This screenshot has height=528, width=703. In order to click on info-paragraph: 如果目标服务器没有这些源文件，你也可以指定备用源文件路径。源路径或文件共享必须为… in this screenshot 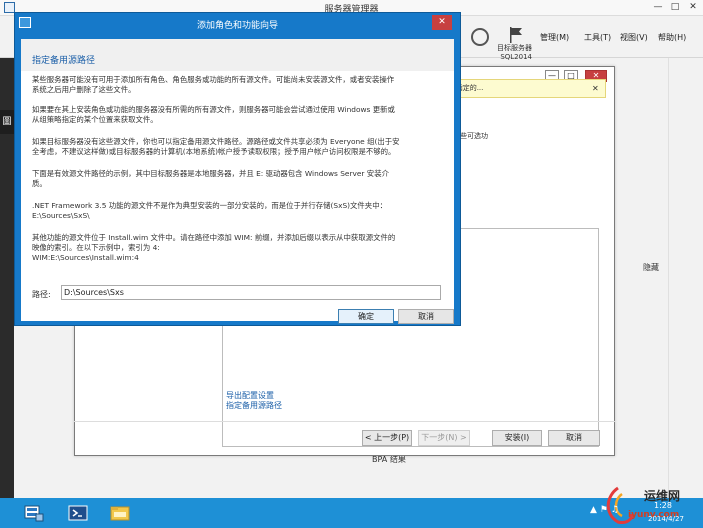, I will do `click(216, 146)`.